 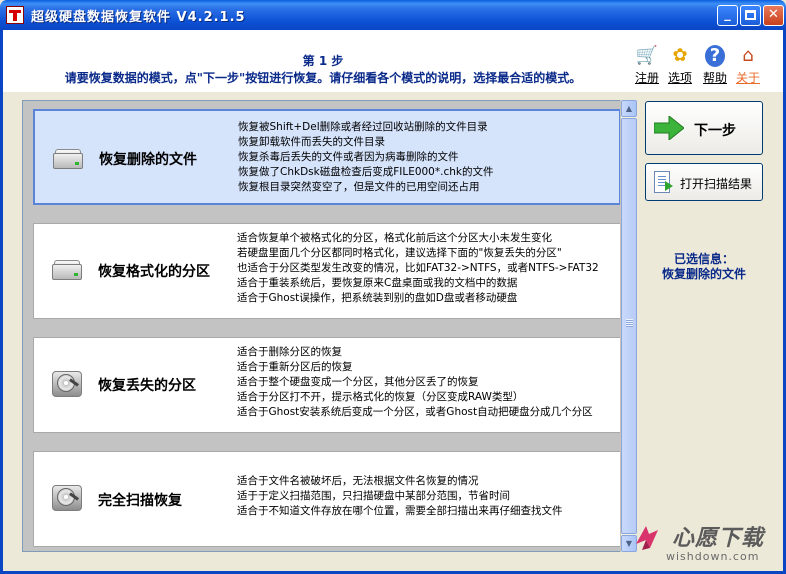 I want to click on register-link: 🛒 注册, so click(x=647, y=65).